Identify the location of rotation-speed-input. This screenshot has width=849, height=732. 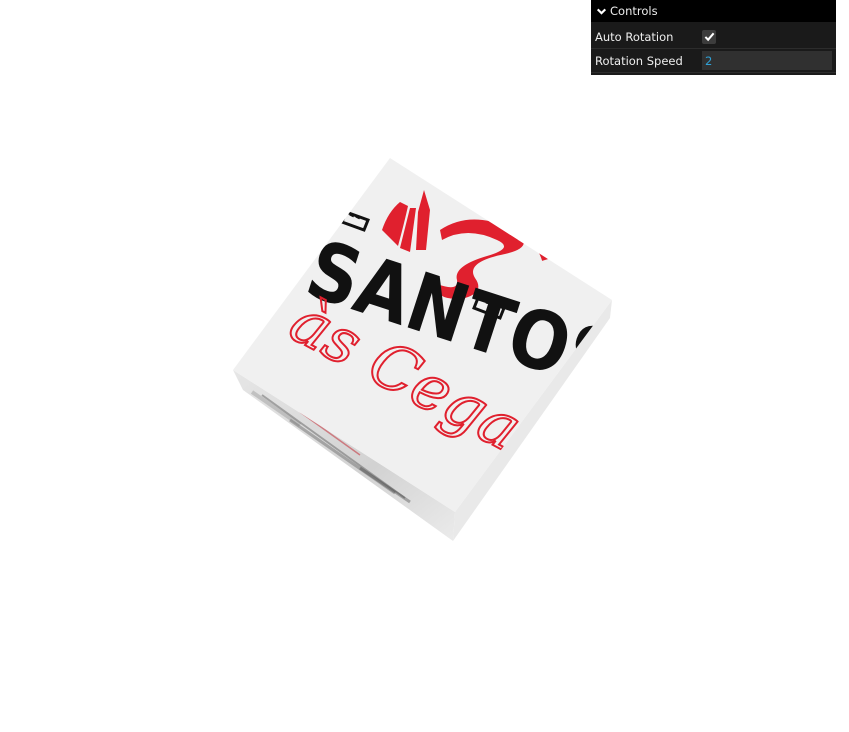
(767, 60).